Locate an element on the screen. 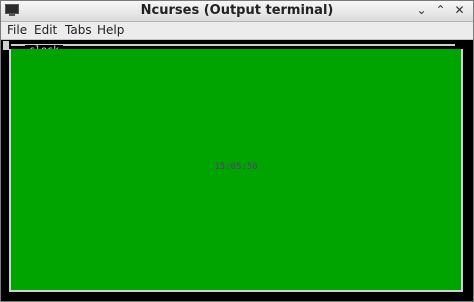  maximize-button: ⌃ is located at coordinates (440, 10).